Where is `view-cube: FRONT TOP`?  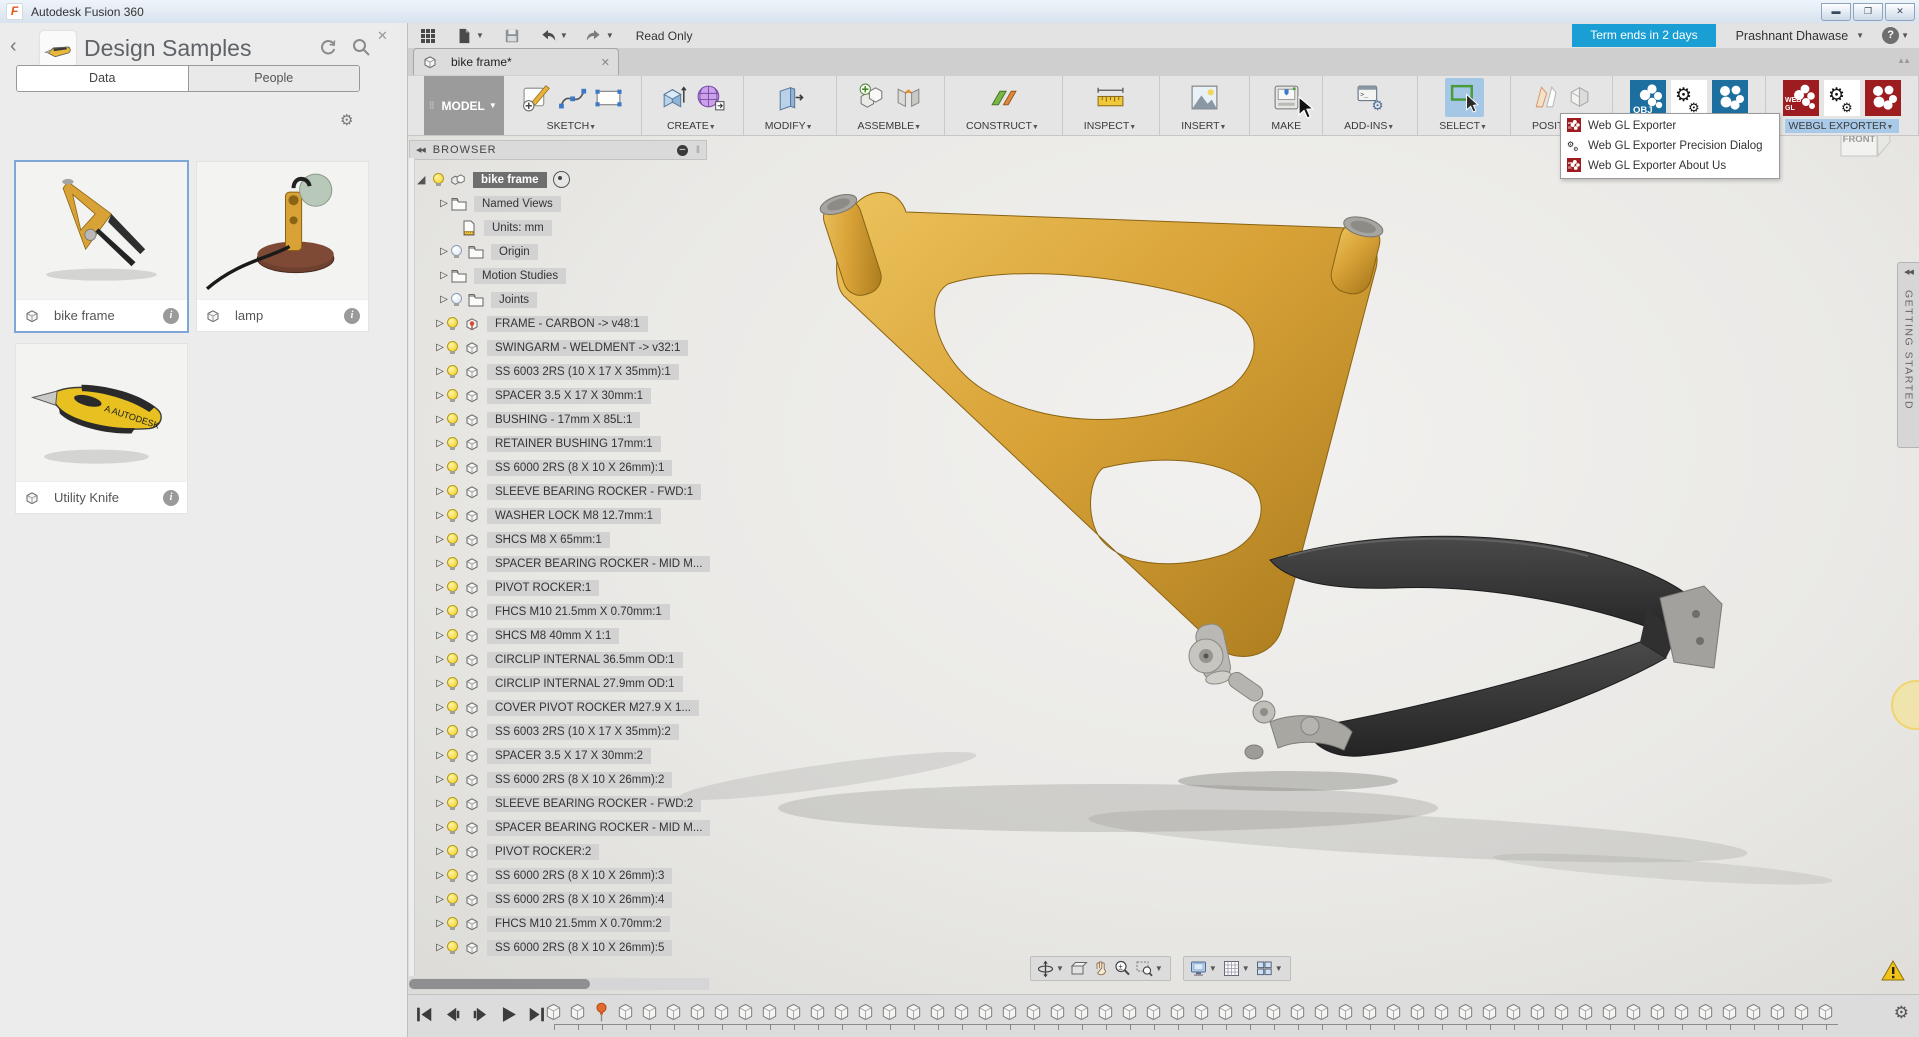
view-cube: FRONT TOP is located at coordinates (1866, 154).